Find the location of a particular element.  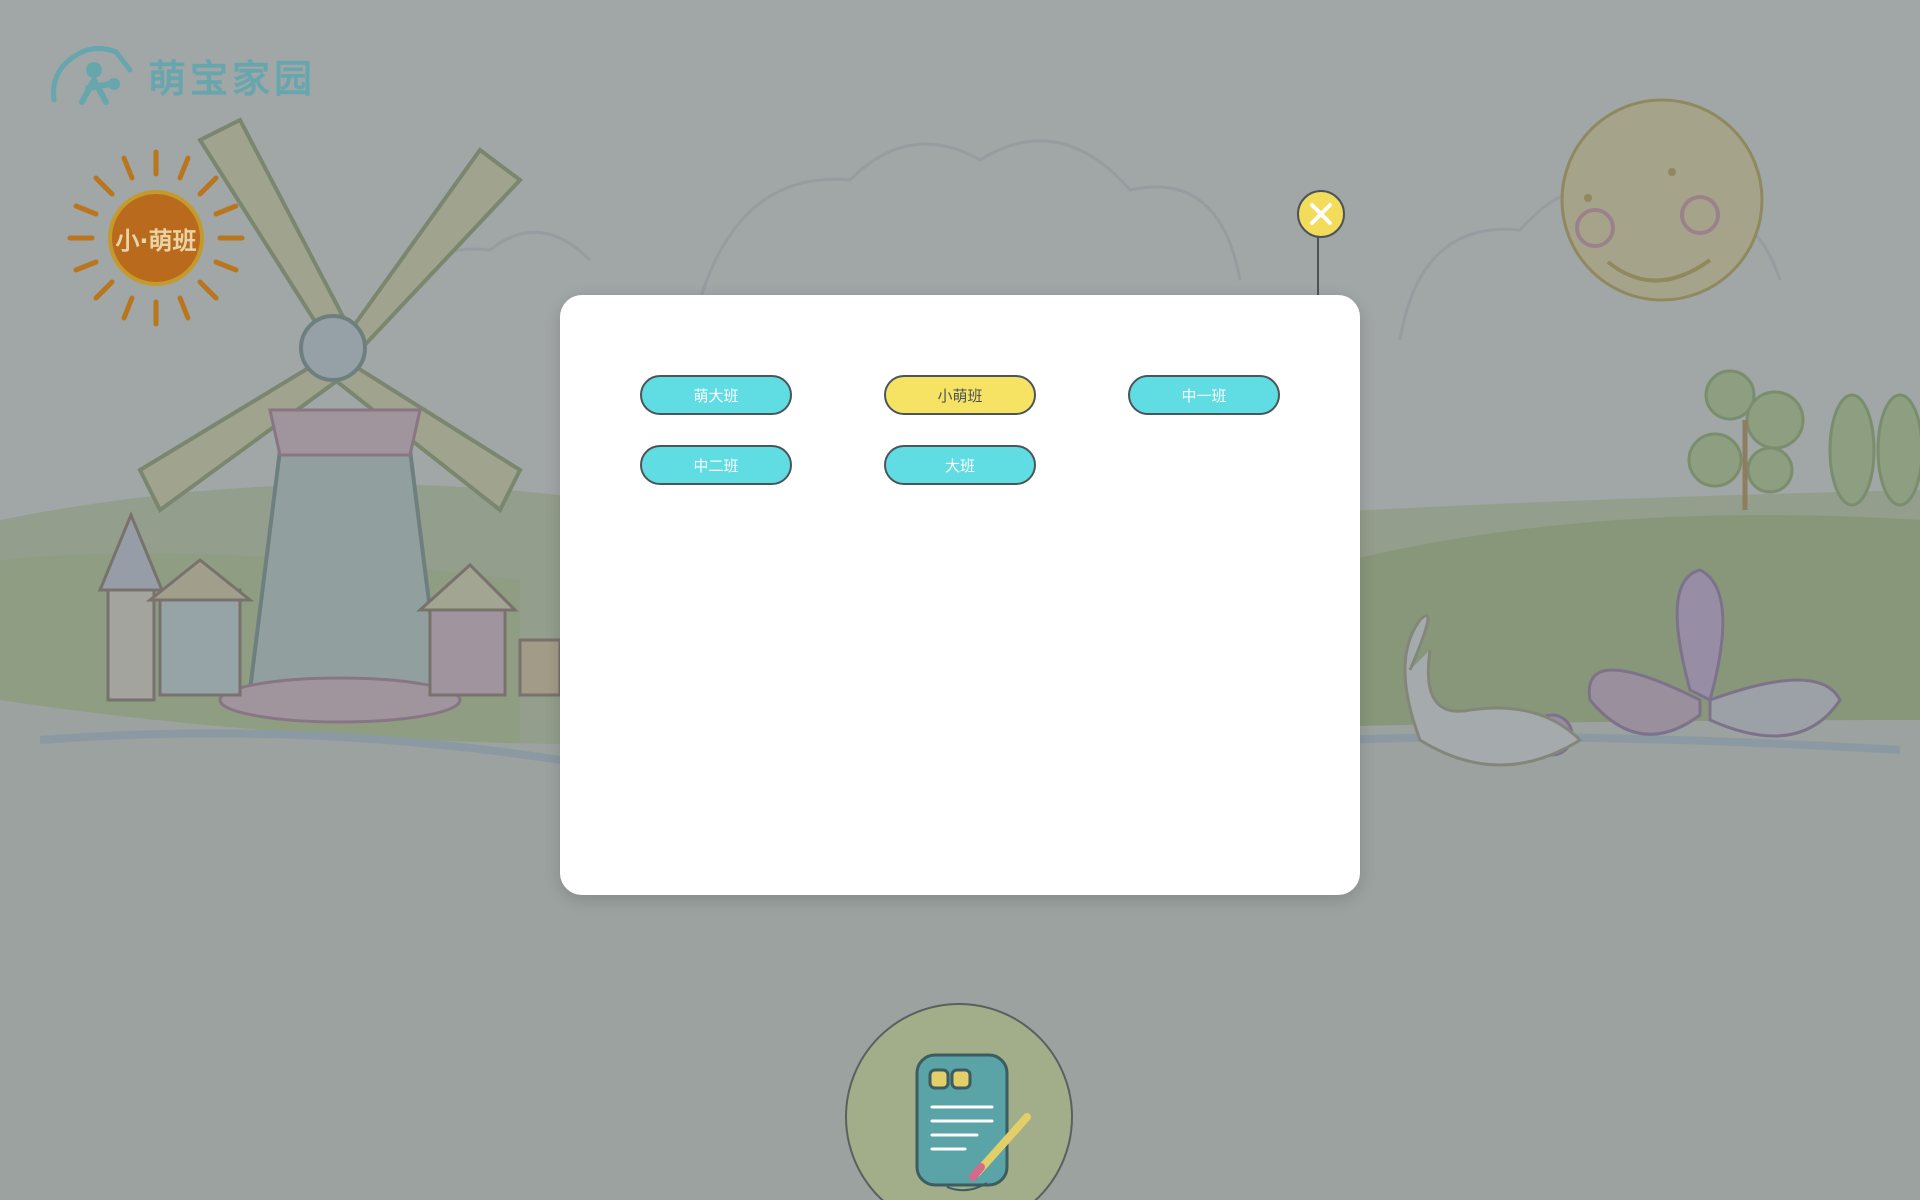

class-option-label: 萌大班 is located at coordinates (716, 395).